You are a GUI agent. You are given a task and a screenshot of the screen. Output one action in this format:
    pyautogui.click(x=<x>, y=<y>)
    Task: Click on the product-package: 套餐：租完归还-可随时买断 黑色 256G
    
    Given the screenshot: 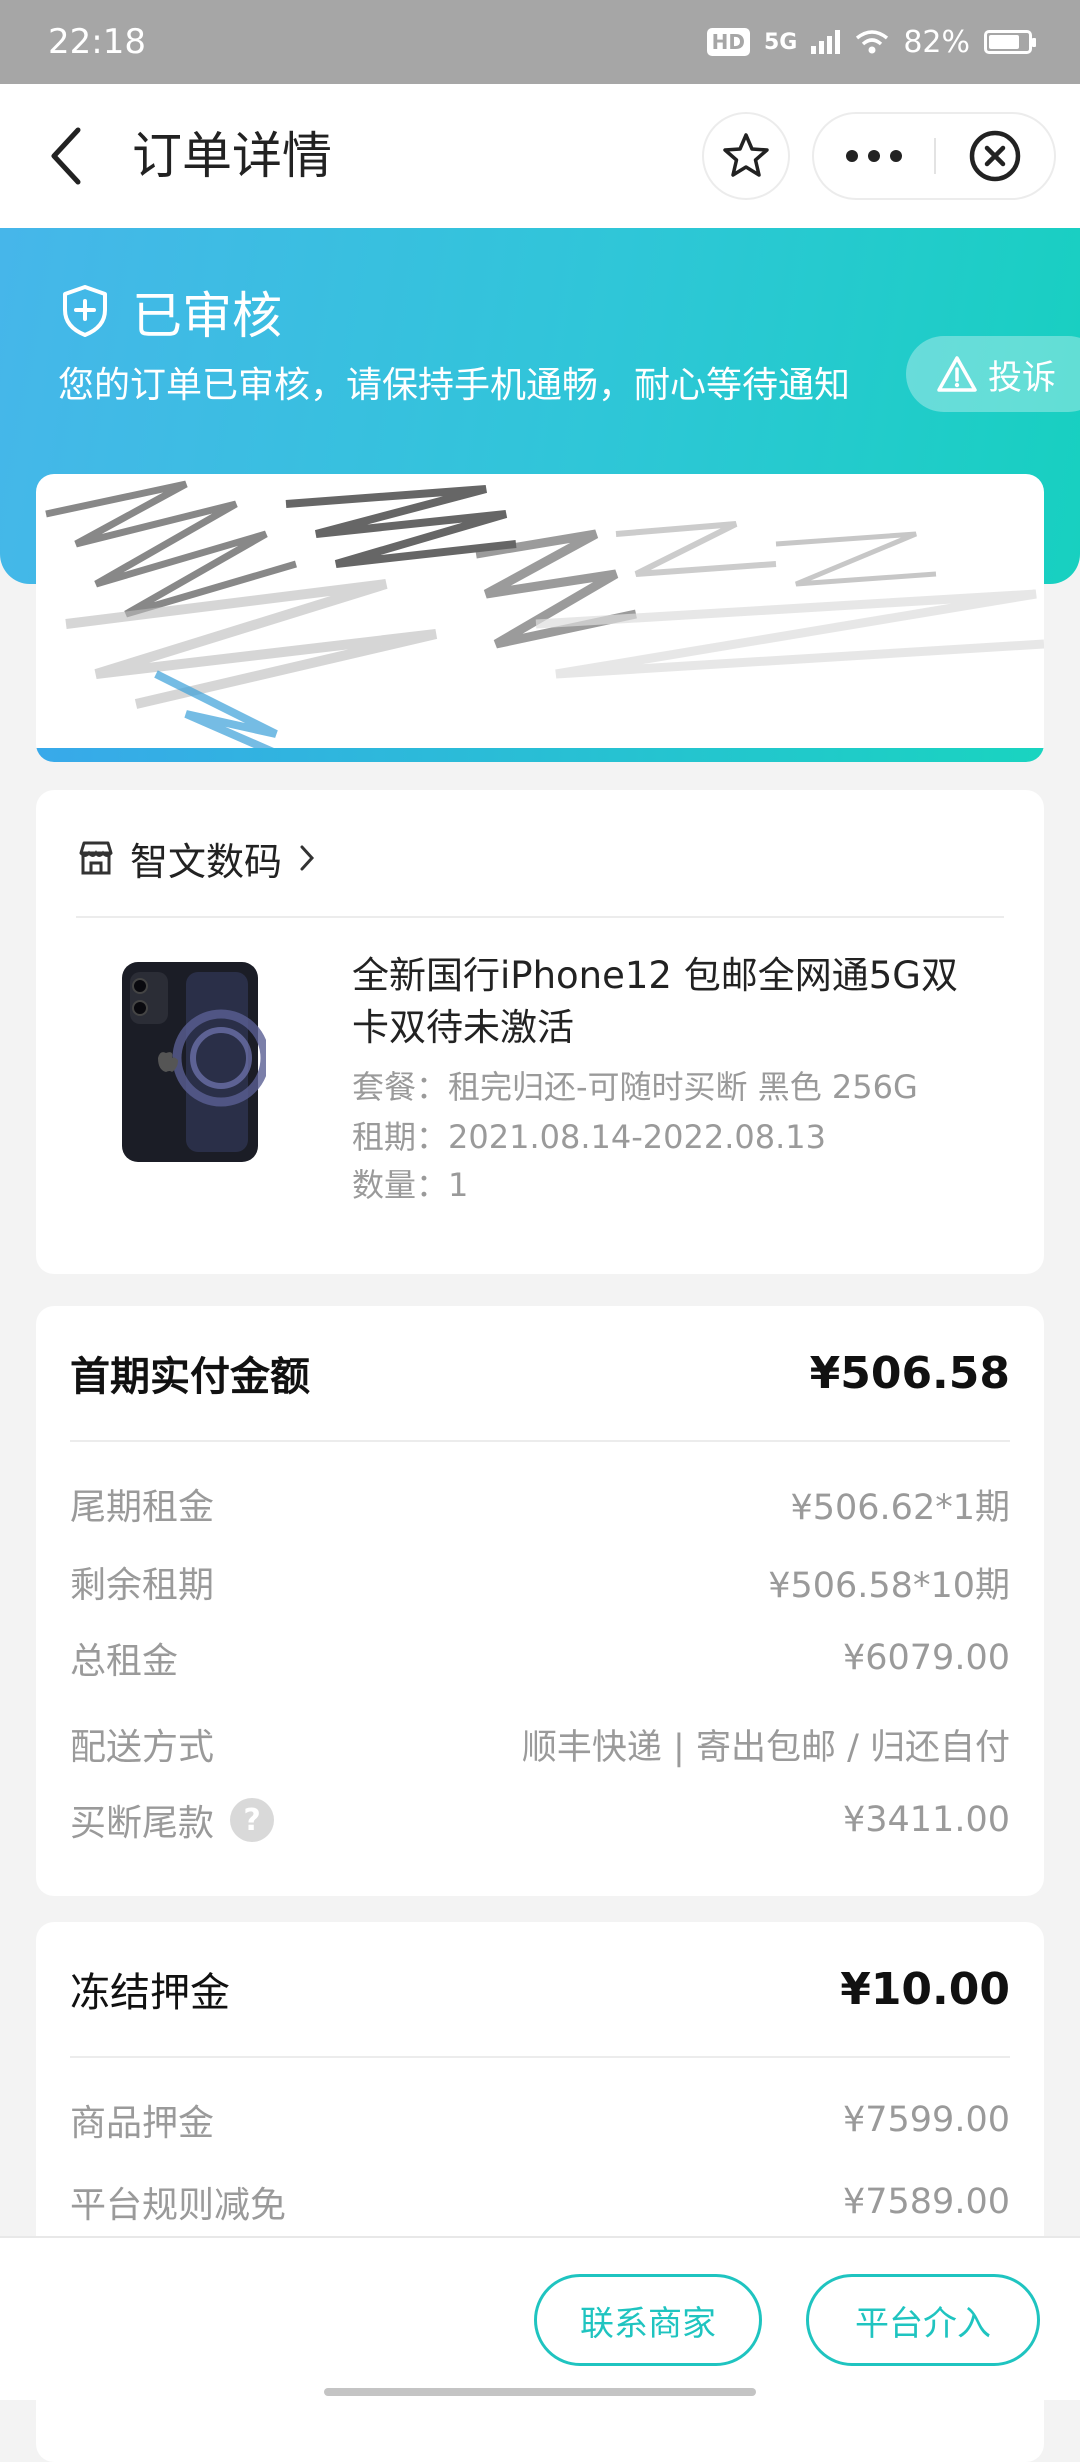 What is the action you would take?
    pyautogui.click(x=635, y=1087)
    